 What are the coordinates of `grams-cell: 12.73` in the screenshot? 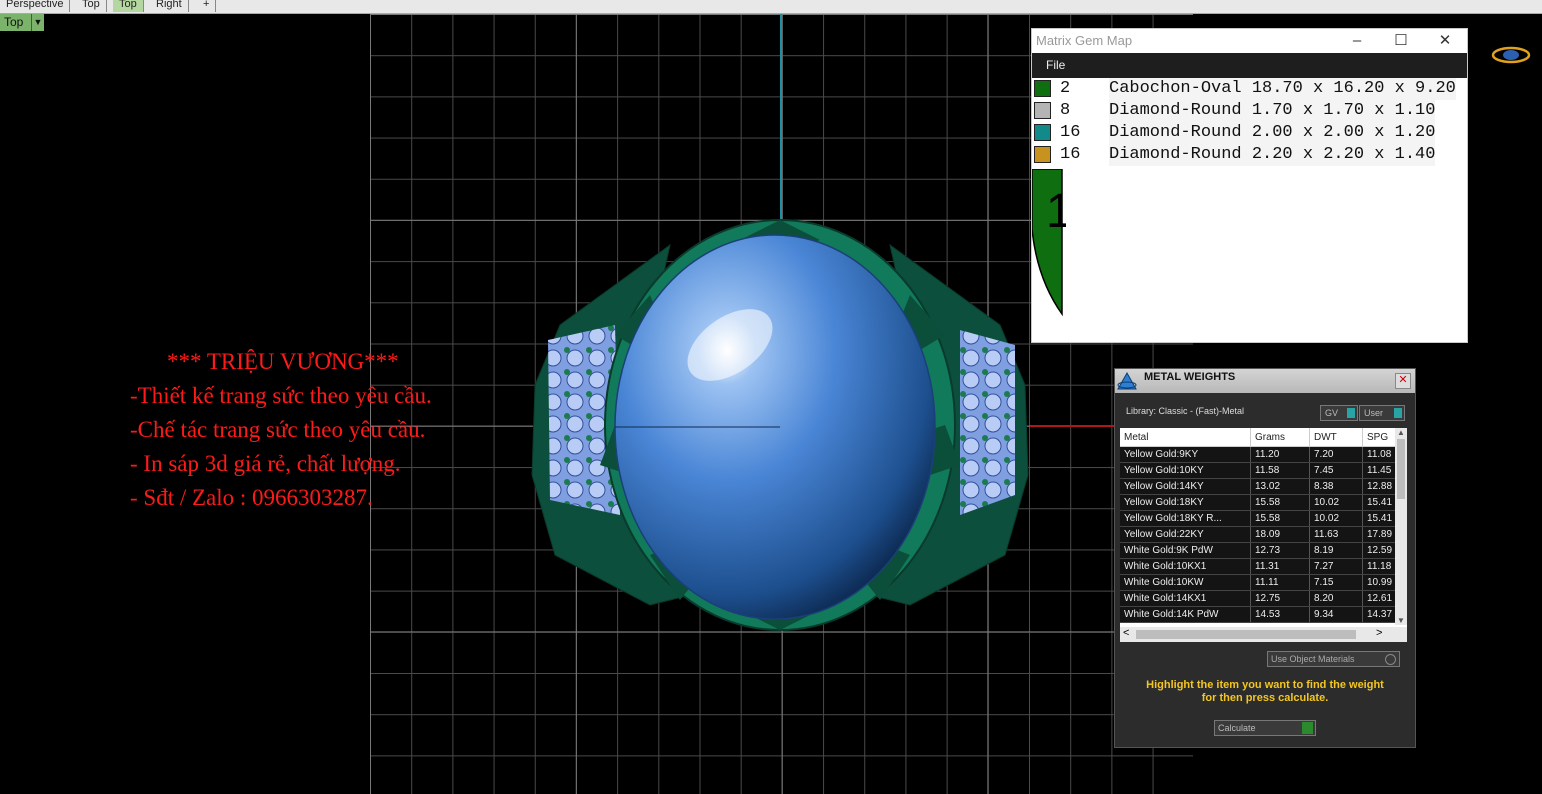 It's located at (1280, 550).